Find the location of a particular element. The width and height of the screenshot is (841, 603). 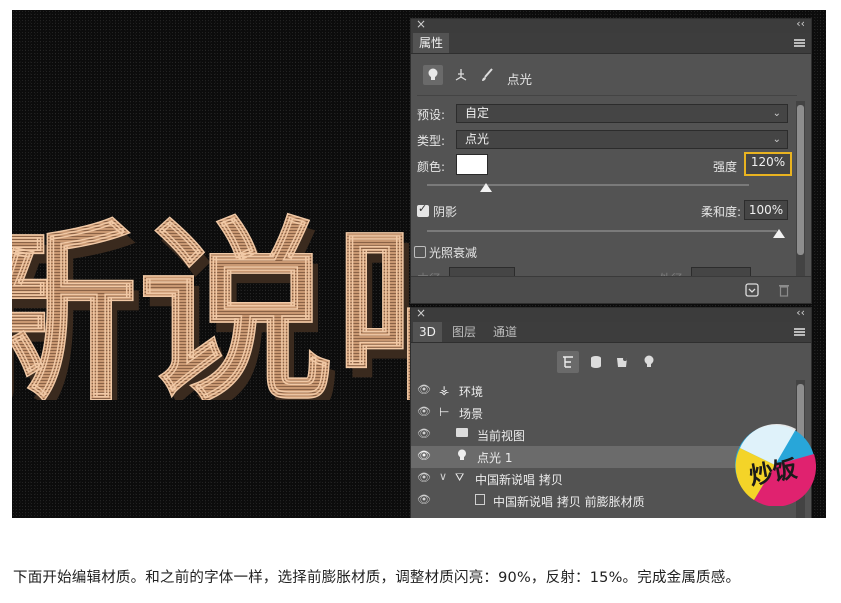

softness-slider-thumb is located at coordinates (779, 233).